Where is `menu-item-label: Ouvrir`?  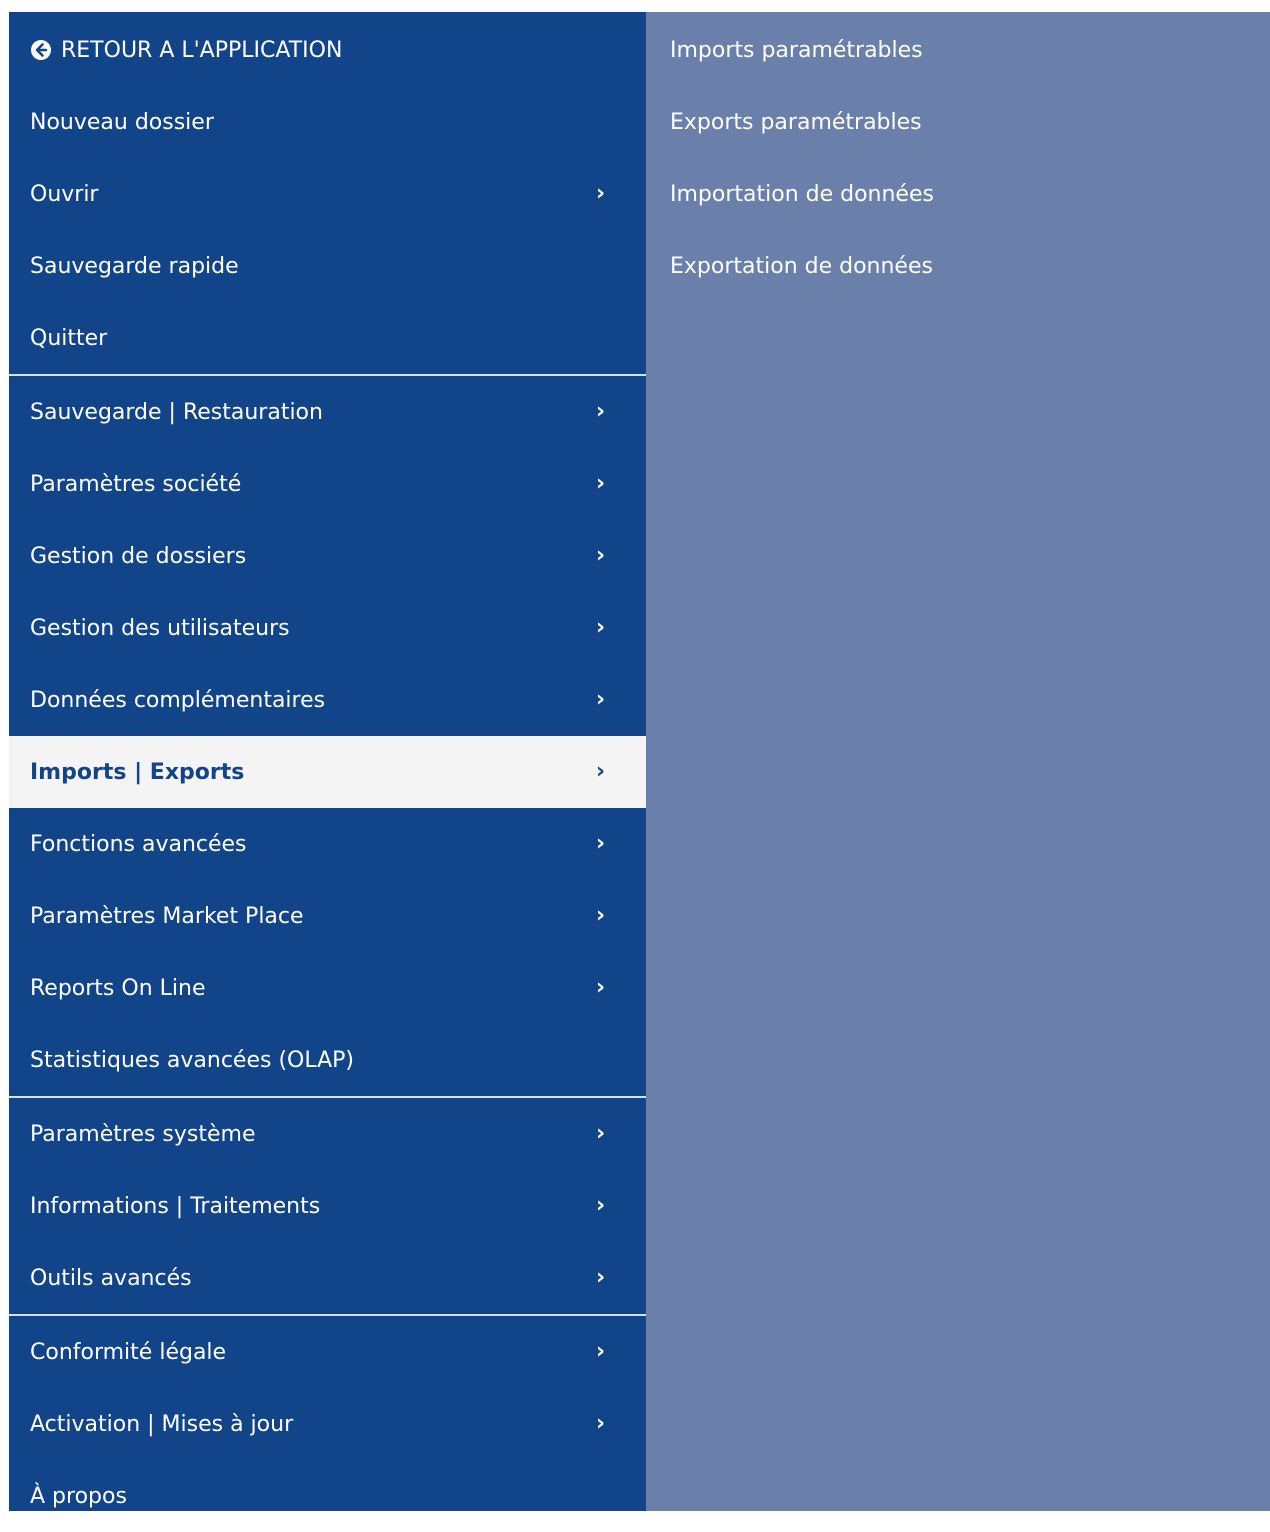
menu-item-label: Ouvrir is located at coordinates (64, 194).